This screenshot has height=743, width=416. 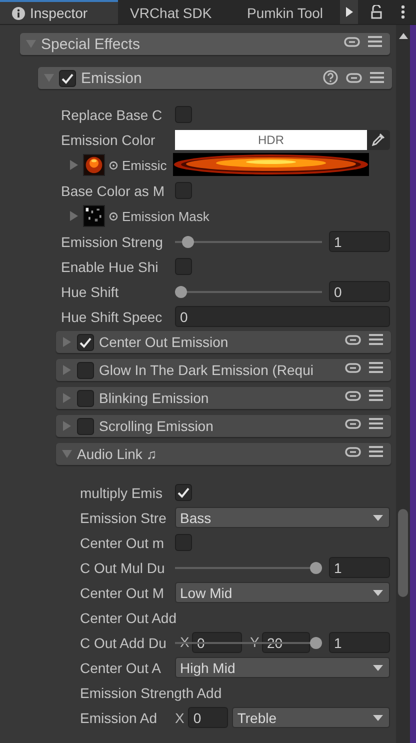 What do you see at coordinates (59, 12) in the screenshot?
I see `panel-tab: Inspector` at bounding box center [59, 12].